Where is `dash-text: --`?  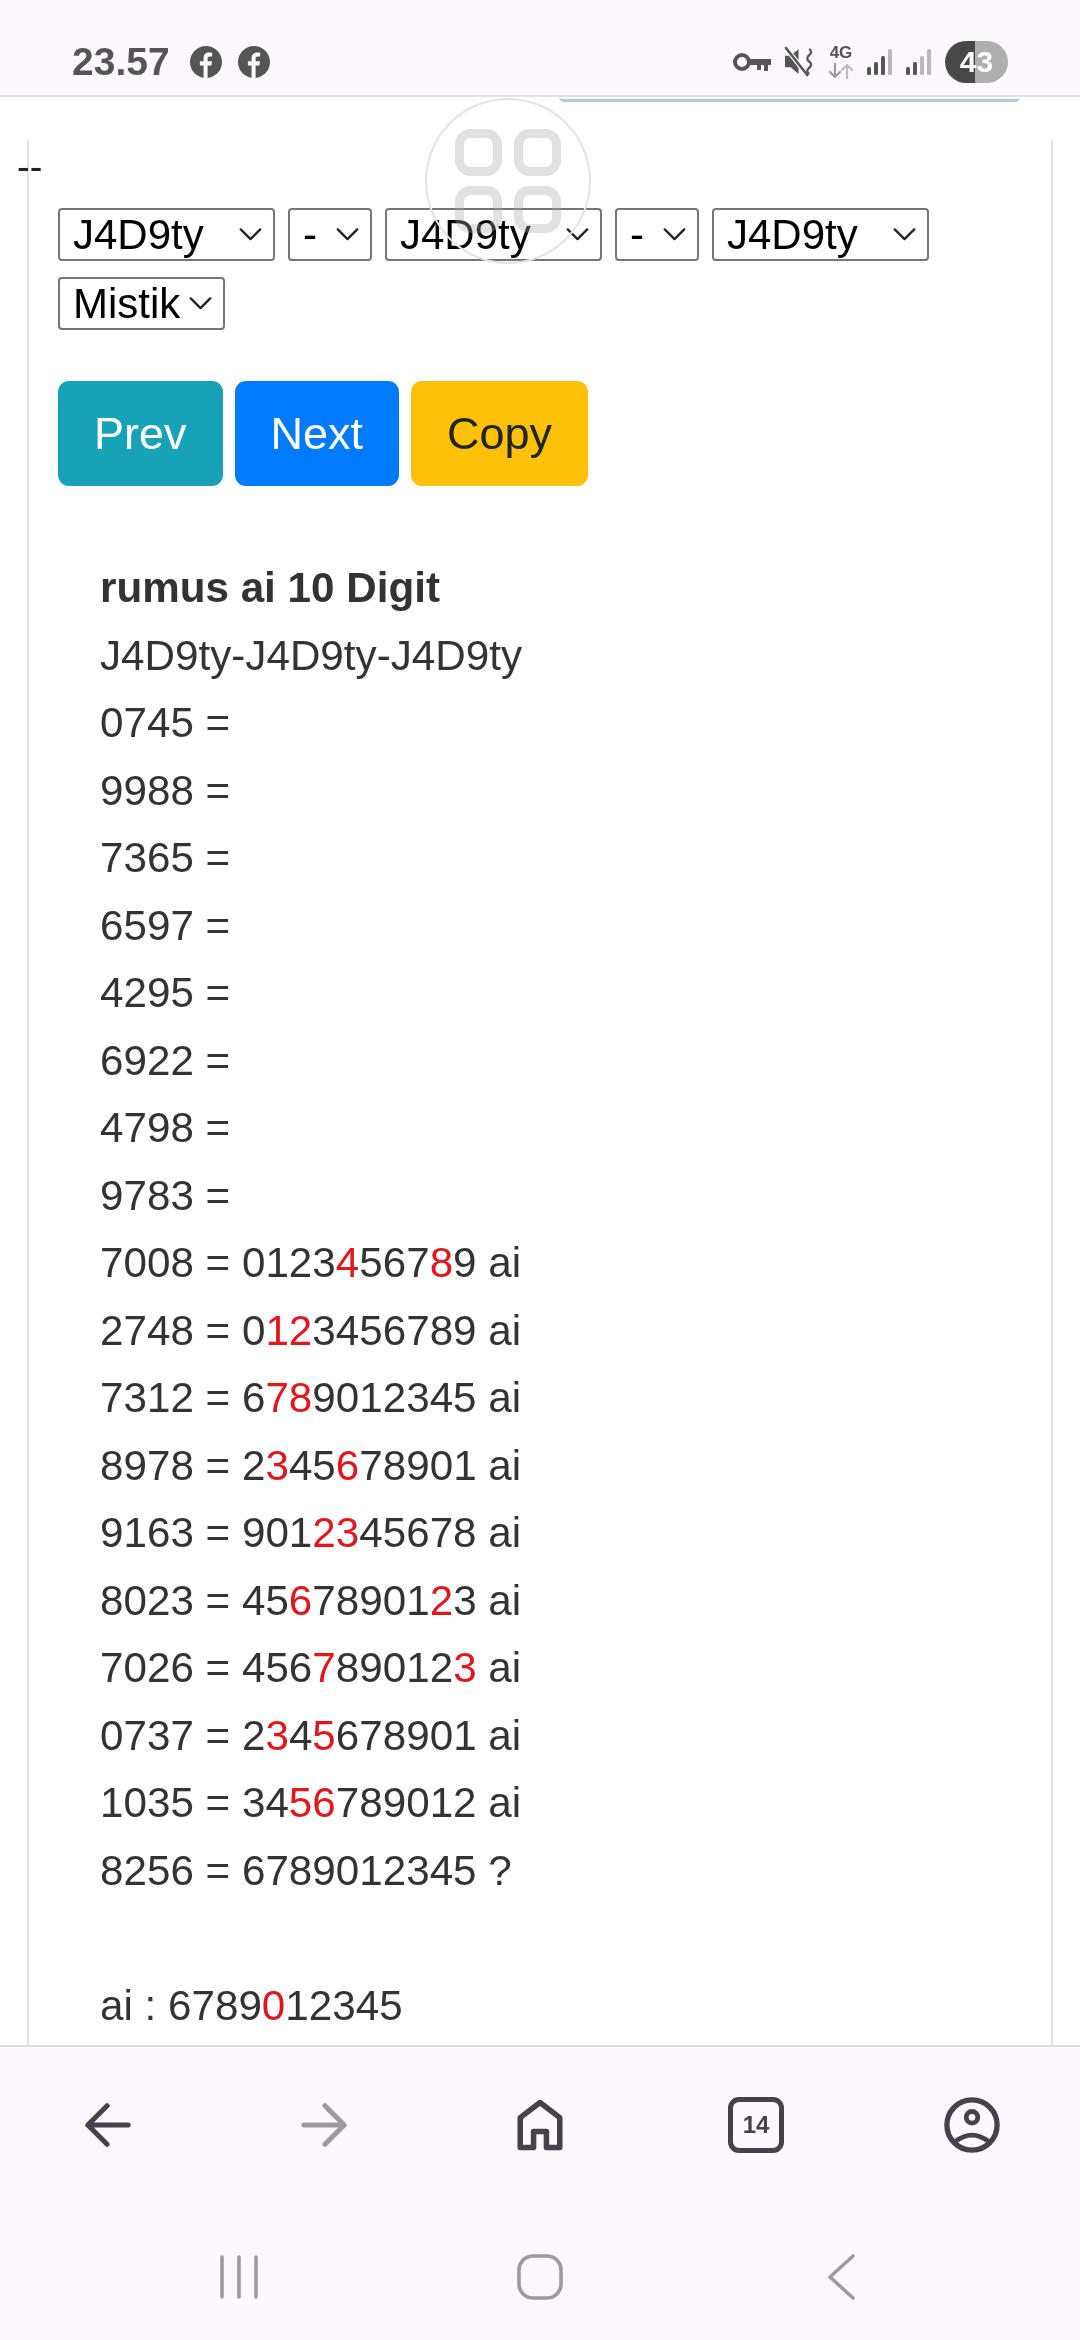 dash-text: -- is located at coordinates (30, 167).